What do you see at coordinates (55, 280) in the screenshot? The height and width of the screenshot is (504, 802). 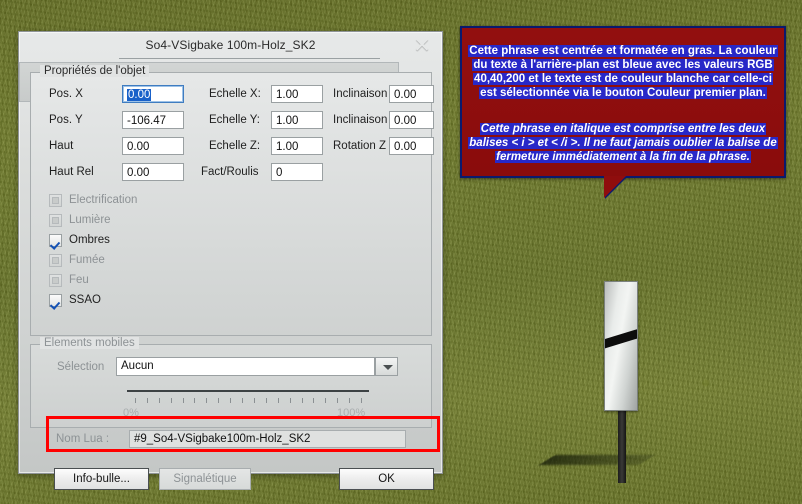 I see `checkbox-feu` at bounding box center [55, 280].